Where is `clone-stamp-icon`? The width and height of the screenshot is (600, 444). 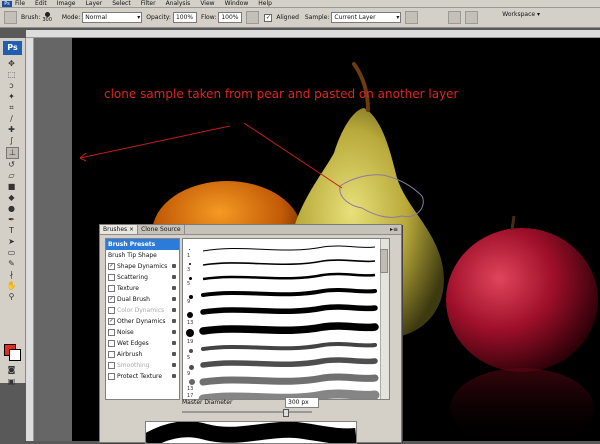 clone-stamp-icon is located at coordinates (10, 17).